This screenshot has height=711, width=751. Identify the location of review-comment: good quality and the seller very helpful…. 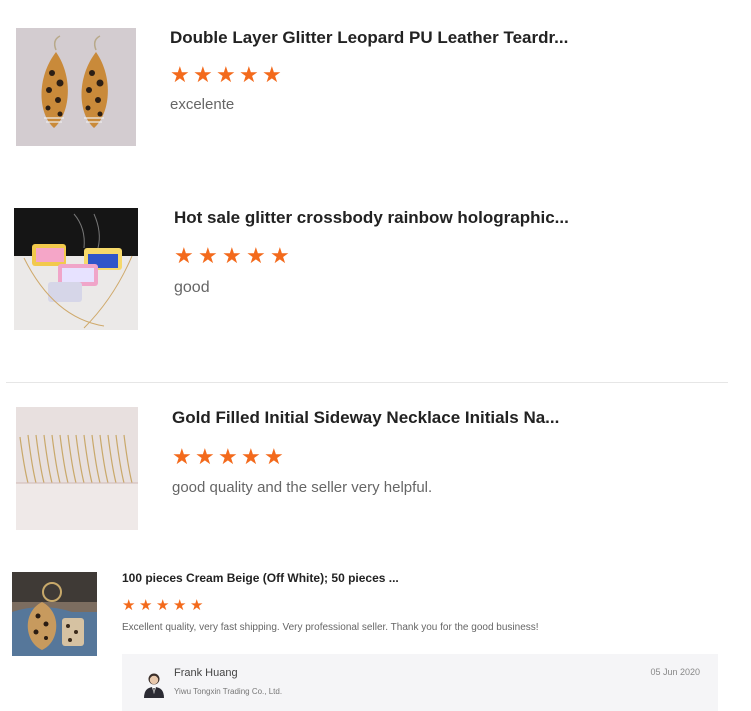
(302, 487).